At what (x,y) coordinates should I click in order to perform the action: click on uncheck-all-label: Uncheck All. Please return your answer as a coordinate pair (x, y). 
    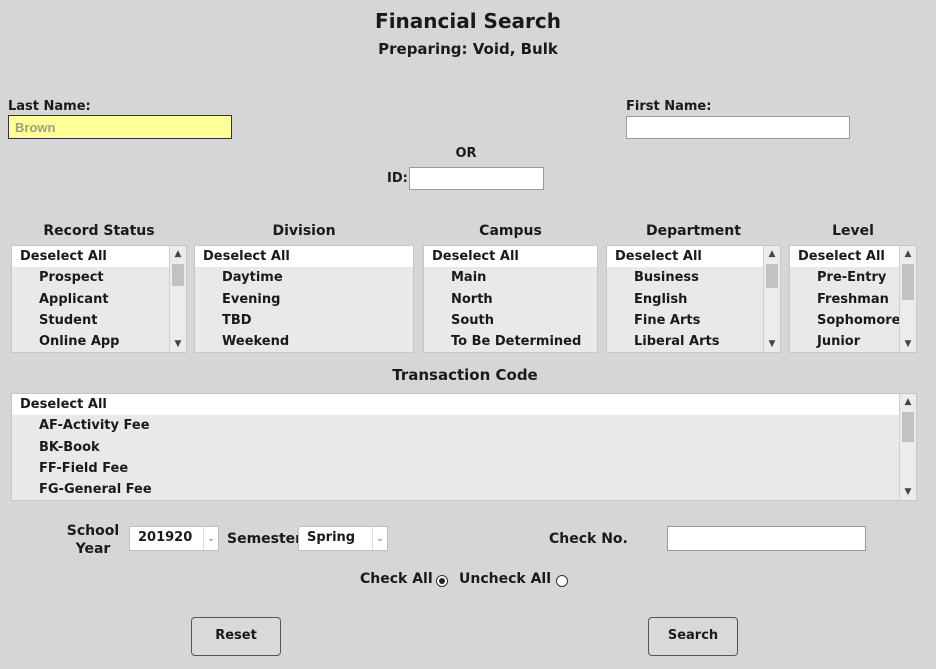
    Looking at the image, I should click on (505, 579).